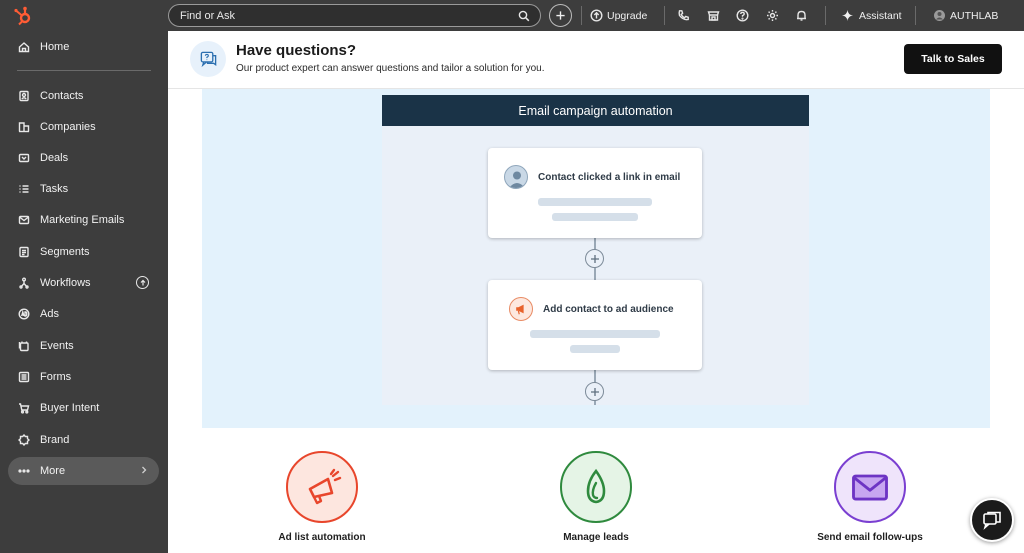 This screenshot has width=1024, height=553. What do you see at coordinates (627, 15) in the screenshot?
I see `upgrade-link: Upgrade` at bounding box center [627, 15].